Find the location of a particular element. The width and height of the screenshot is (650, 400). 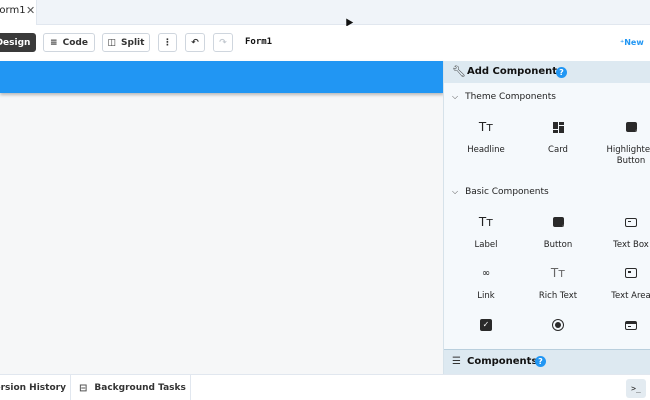

section-title: Basic Components is located at coordinates (507, 192).